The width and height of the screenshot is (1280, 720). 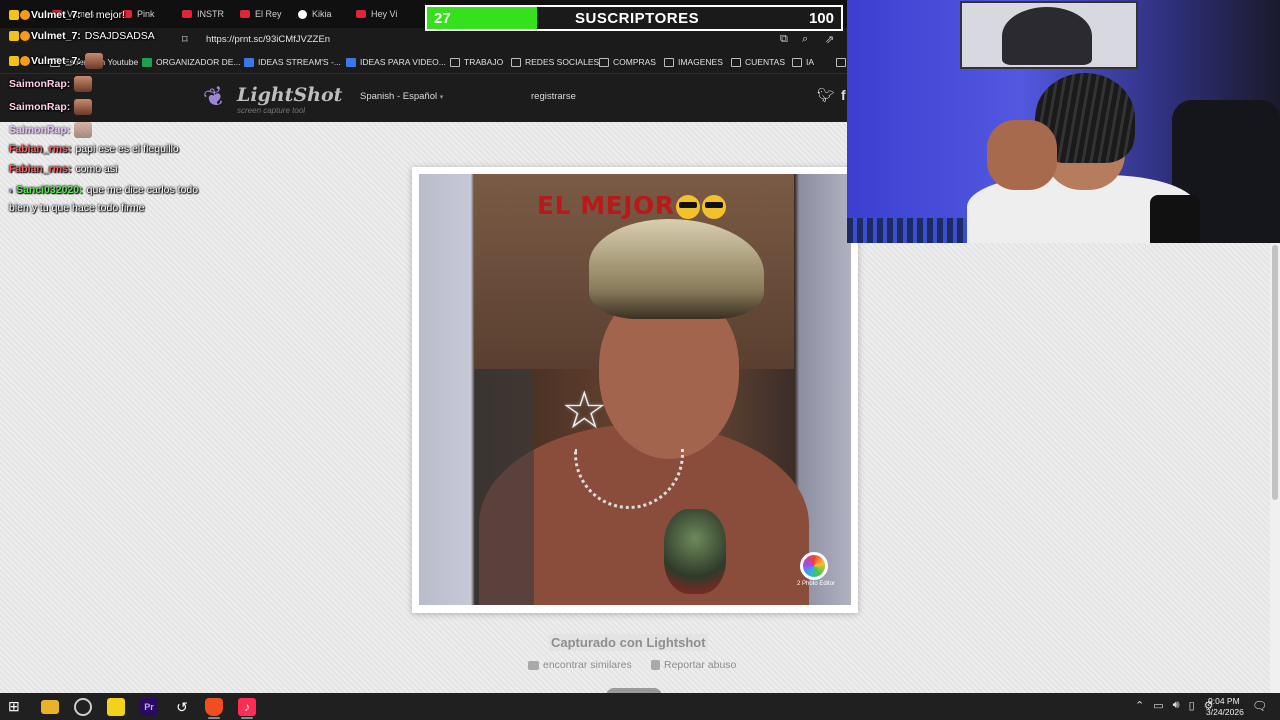 I want to click on chat-message: Fabian_rms: papi ese es el flequillo, so click(x=94, y=149).